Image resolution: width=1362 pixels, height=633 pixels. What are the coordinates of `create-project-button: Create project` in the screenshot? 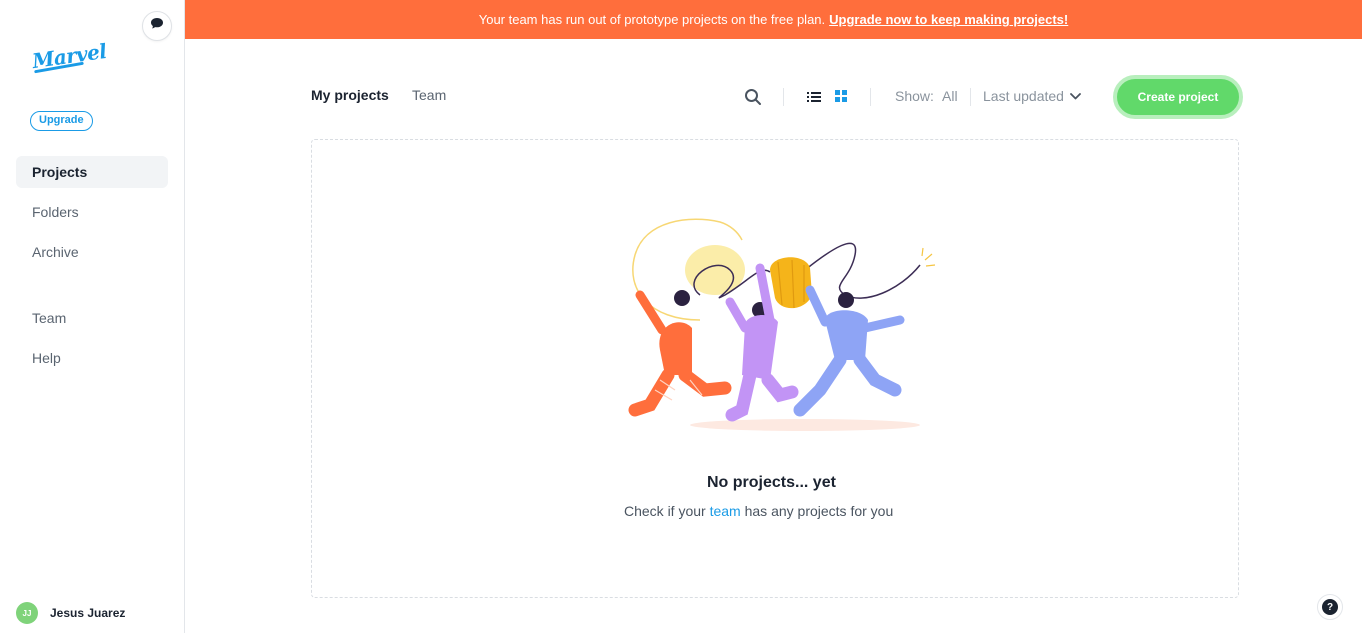 It's located at (1178, 97).